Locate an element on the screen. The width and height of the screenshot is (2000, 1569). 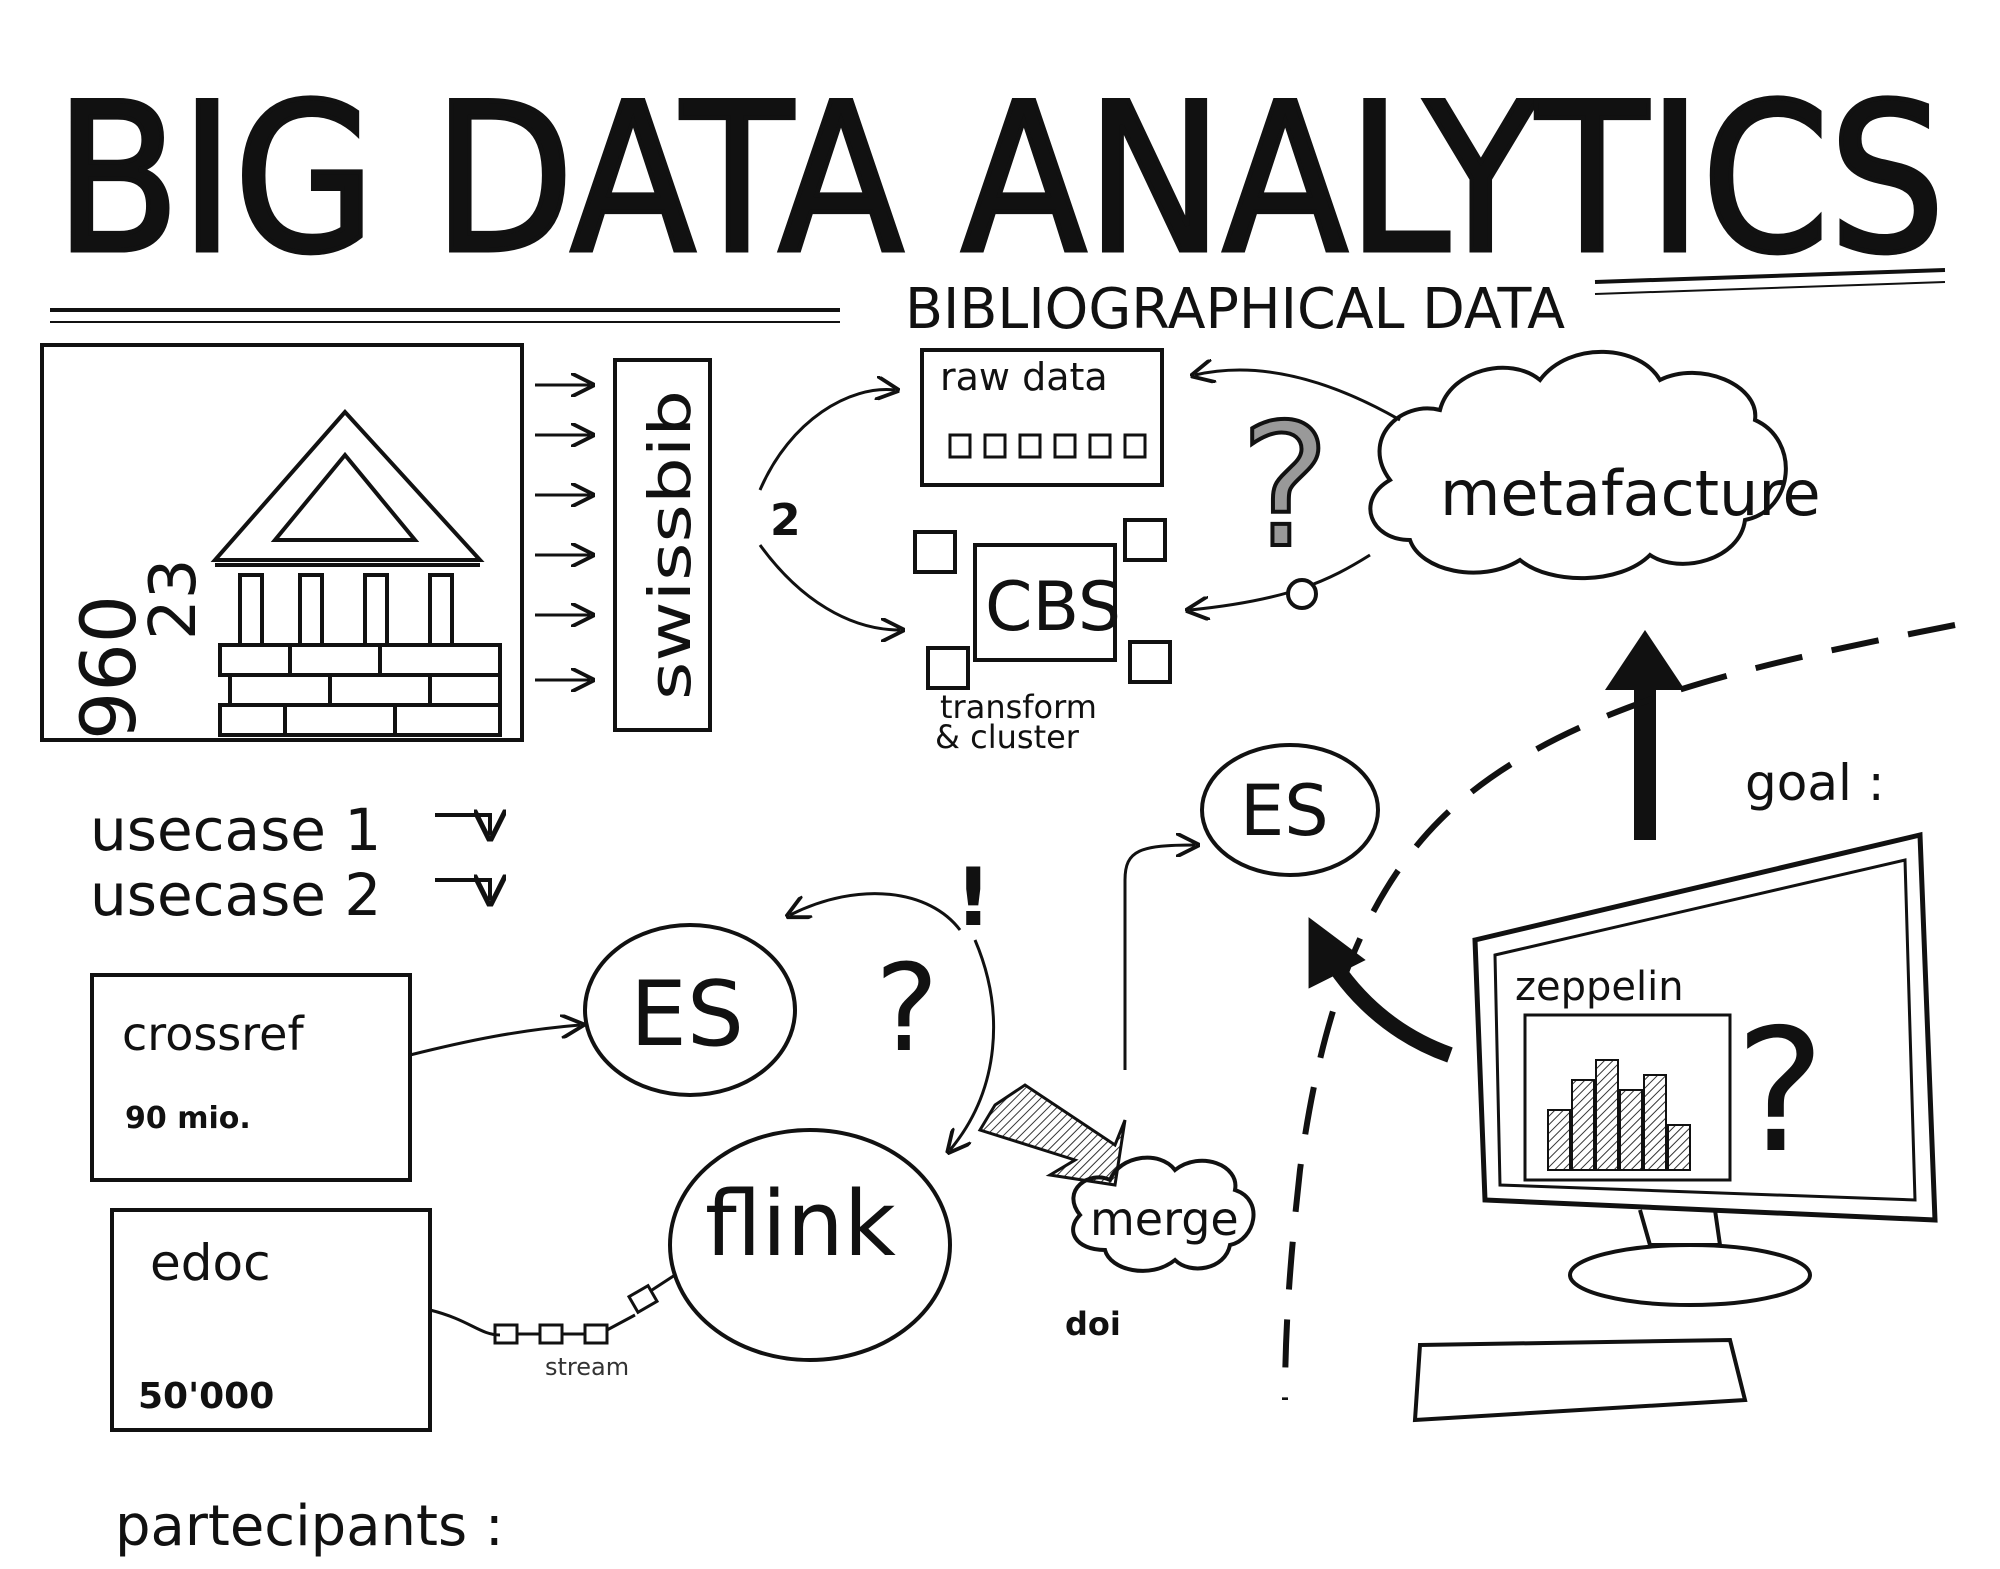
participants-label: partecipants : is located at coordinates (309, 1526).